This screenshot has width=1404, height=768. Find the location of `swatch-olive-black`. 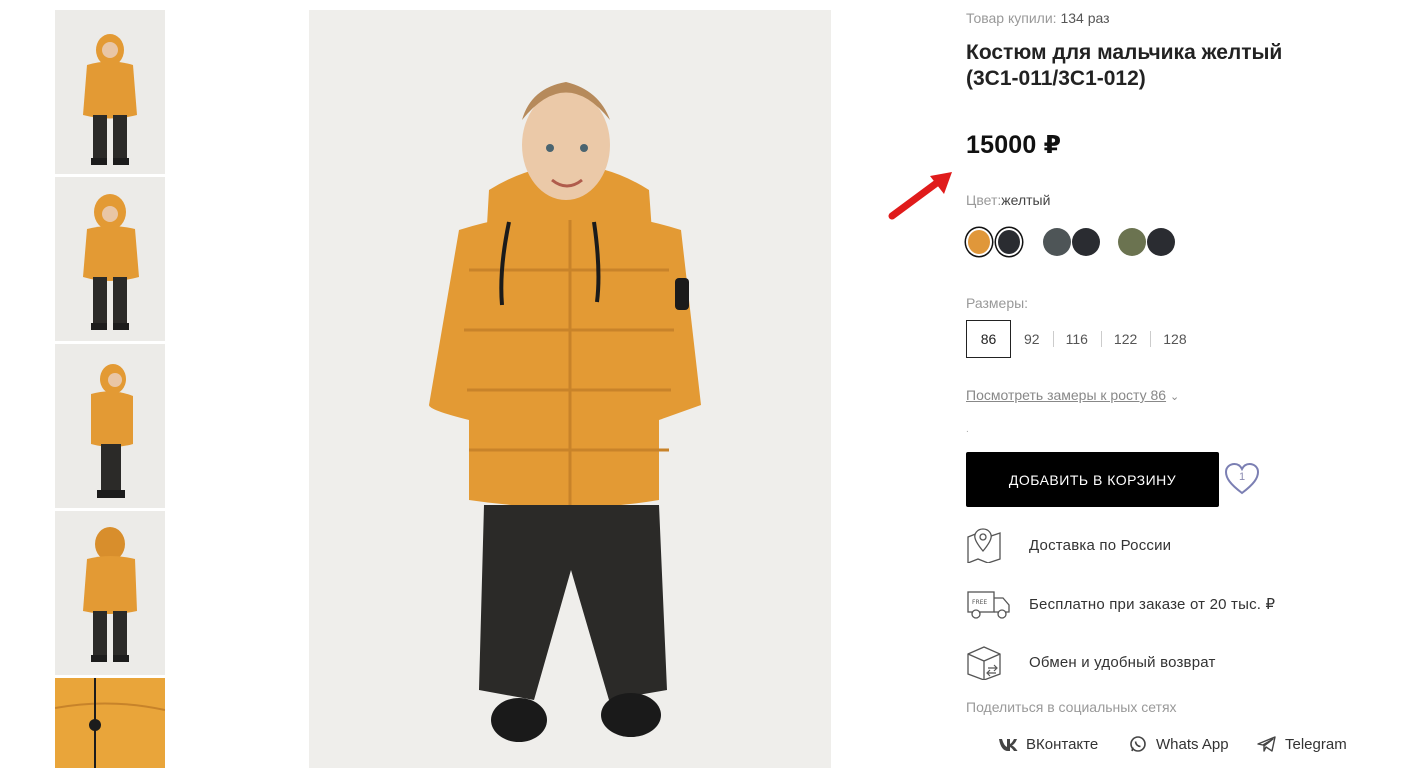

swatch-olive-black is located at coordinates (1147, 243).